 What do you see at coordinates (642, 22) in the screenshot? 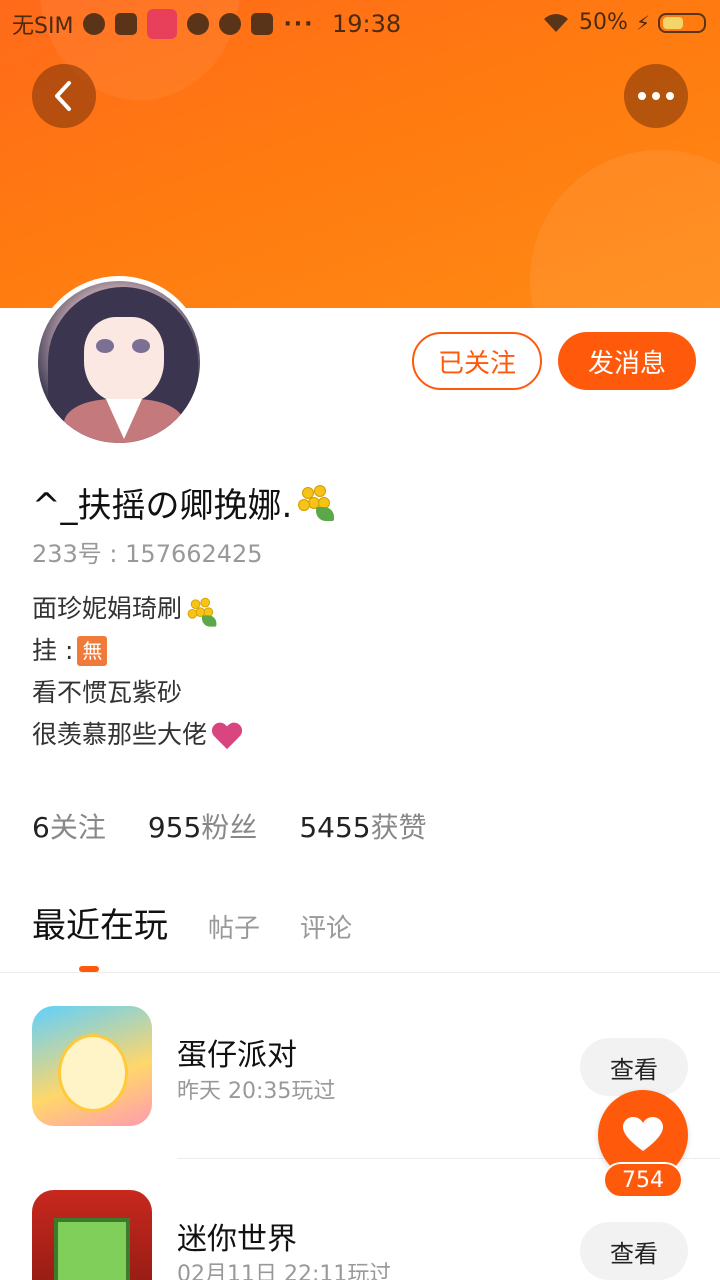
I see `charging-icon: ⚡` at bounding box center [642, 22].